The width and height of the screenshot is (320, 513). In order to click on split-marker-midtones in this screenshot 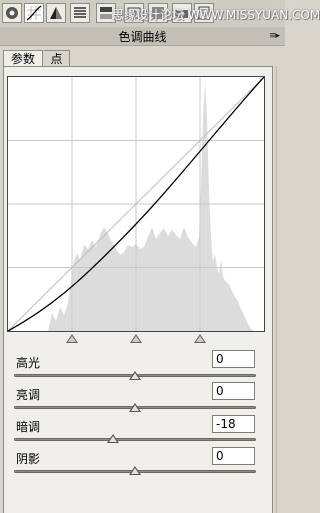, I will do `click(136, 338)`.